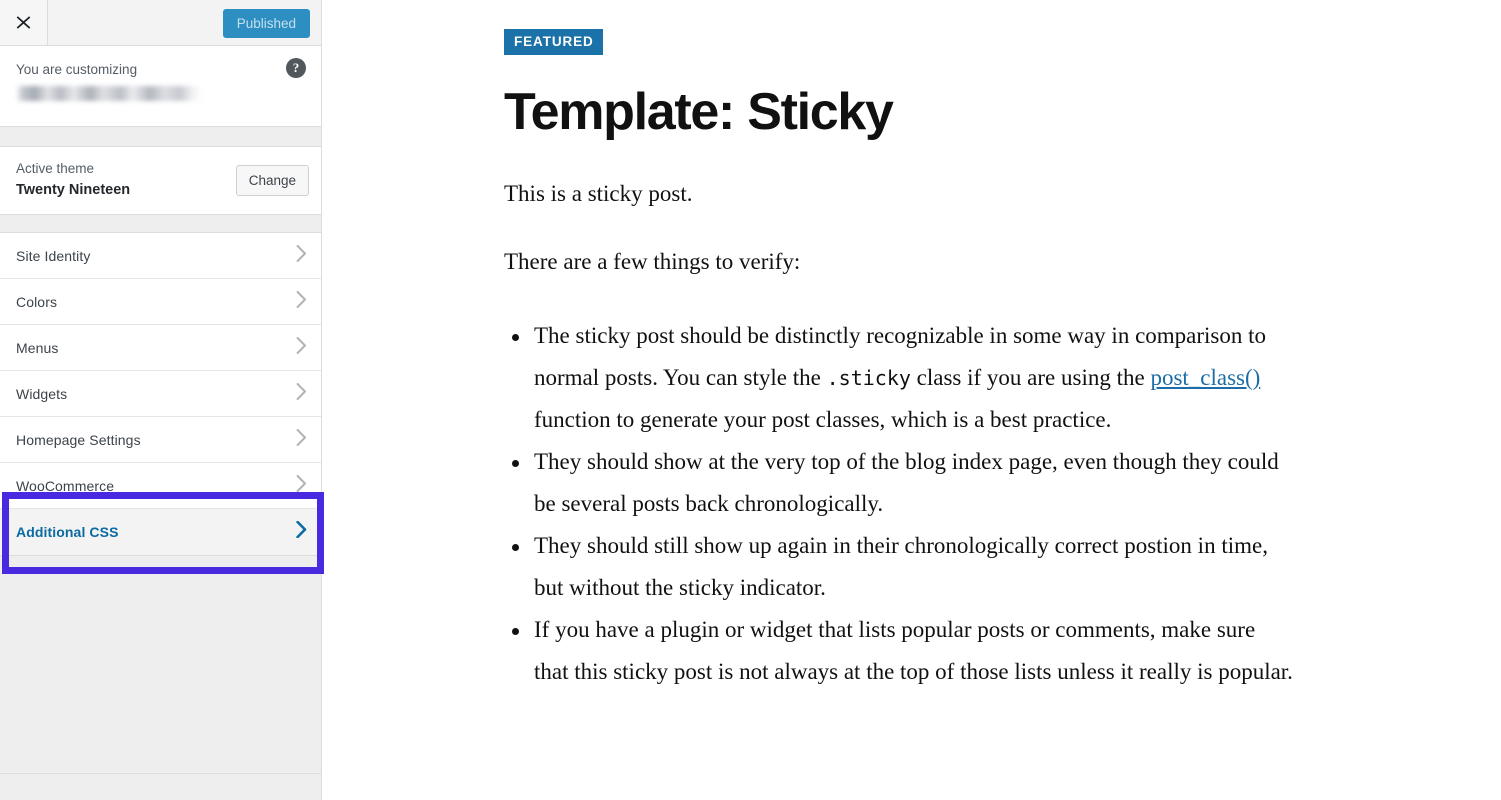  I want to click on sidebar-item-label: Site Identity, so click(53, 255).